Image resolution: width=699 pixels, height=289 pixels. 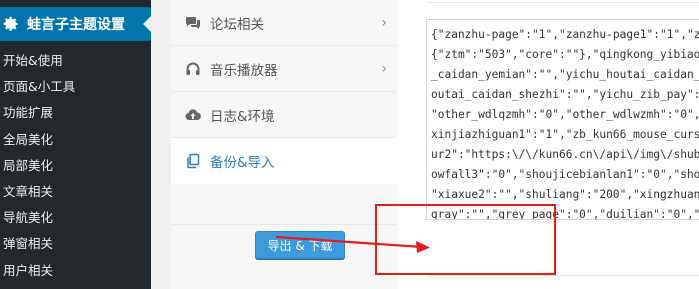 What do you see at coordinates (244, 70) in the screenshot?
I see `tab-label: 音乐播放器` at bounding box center [244, 70].